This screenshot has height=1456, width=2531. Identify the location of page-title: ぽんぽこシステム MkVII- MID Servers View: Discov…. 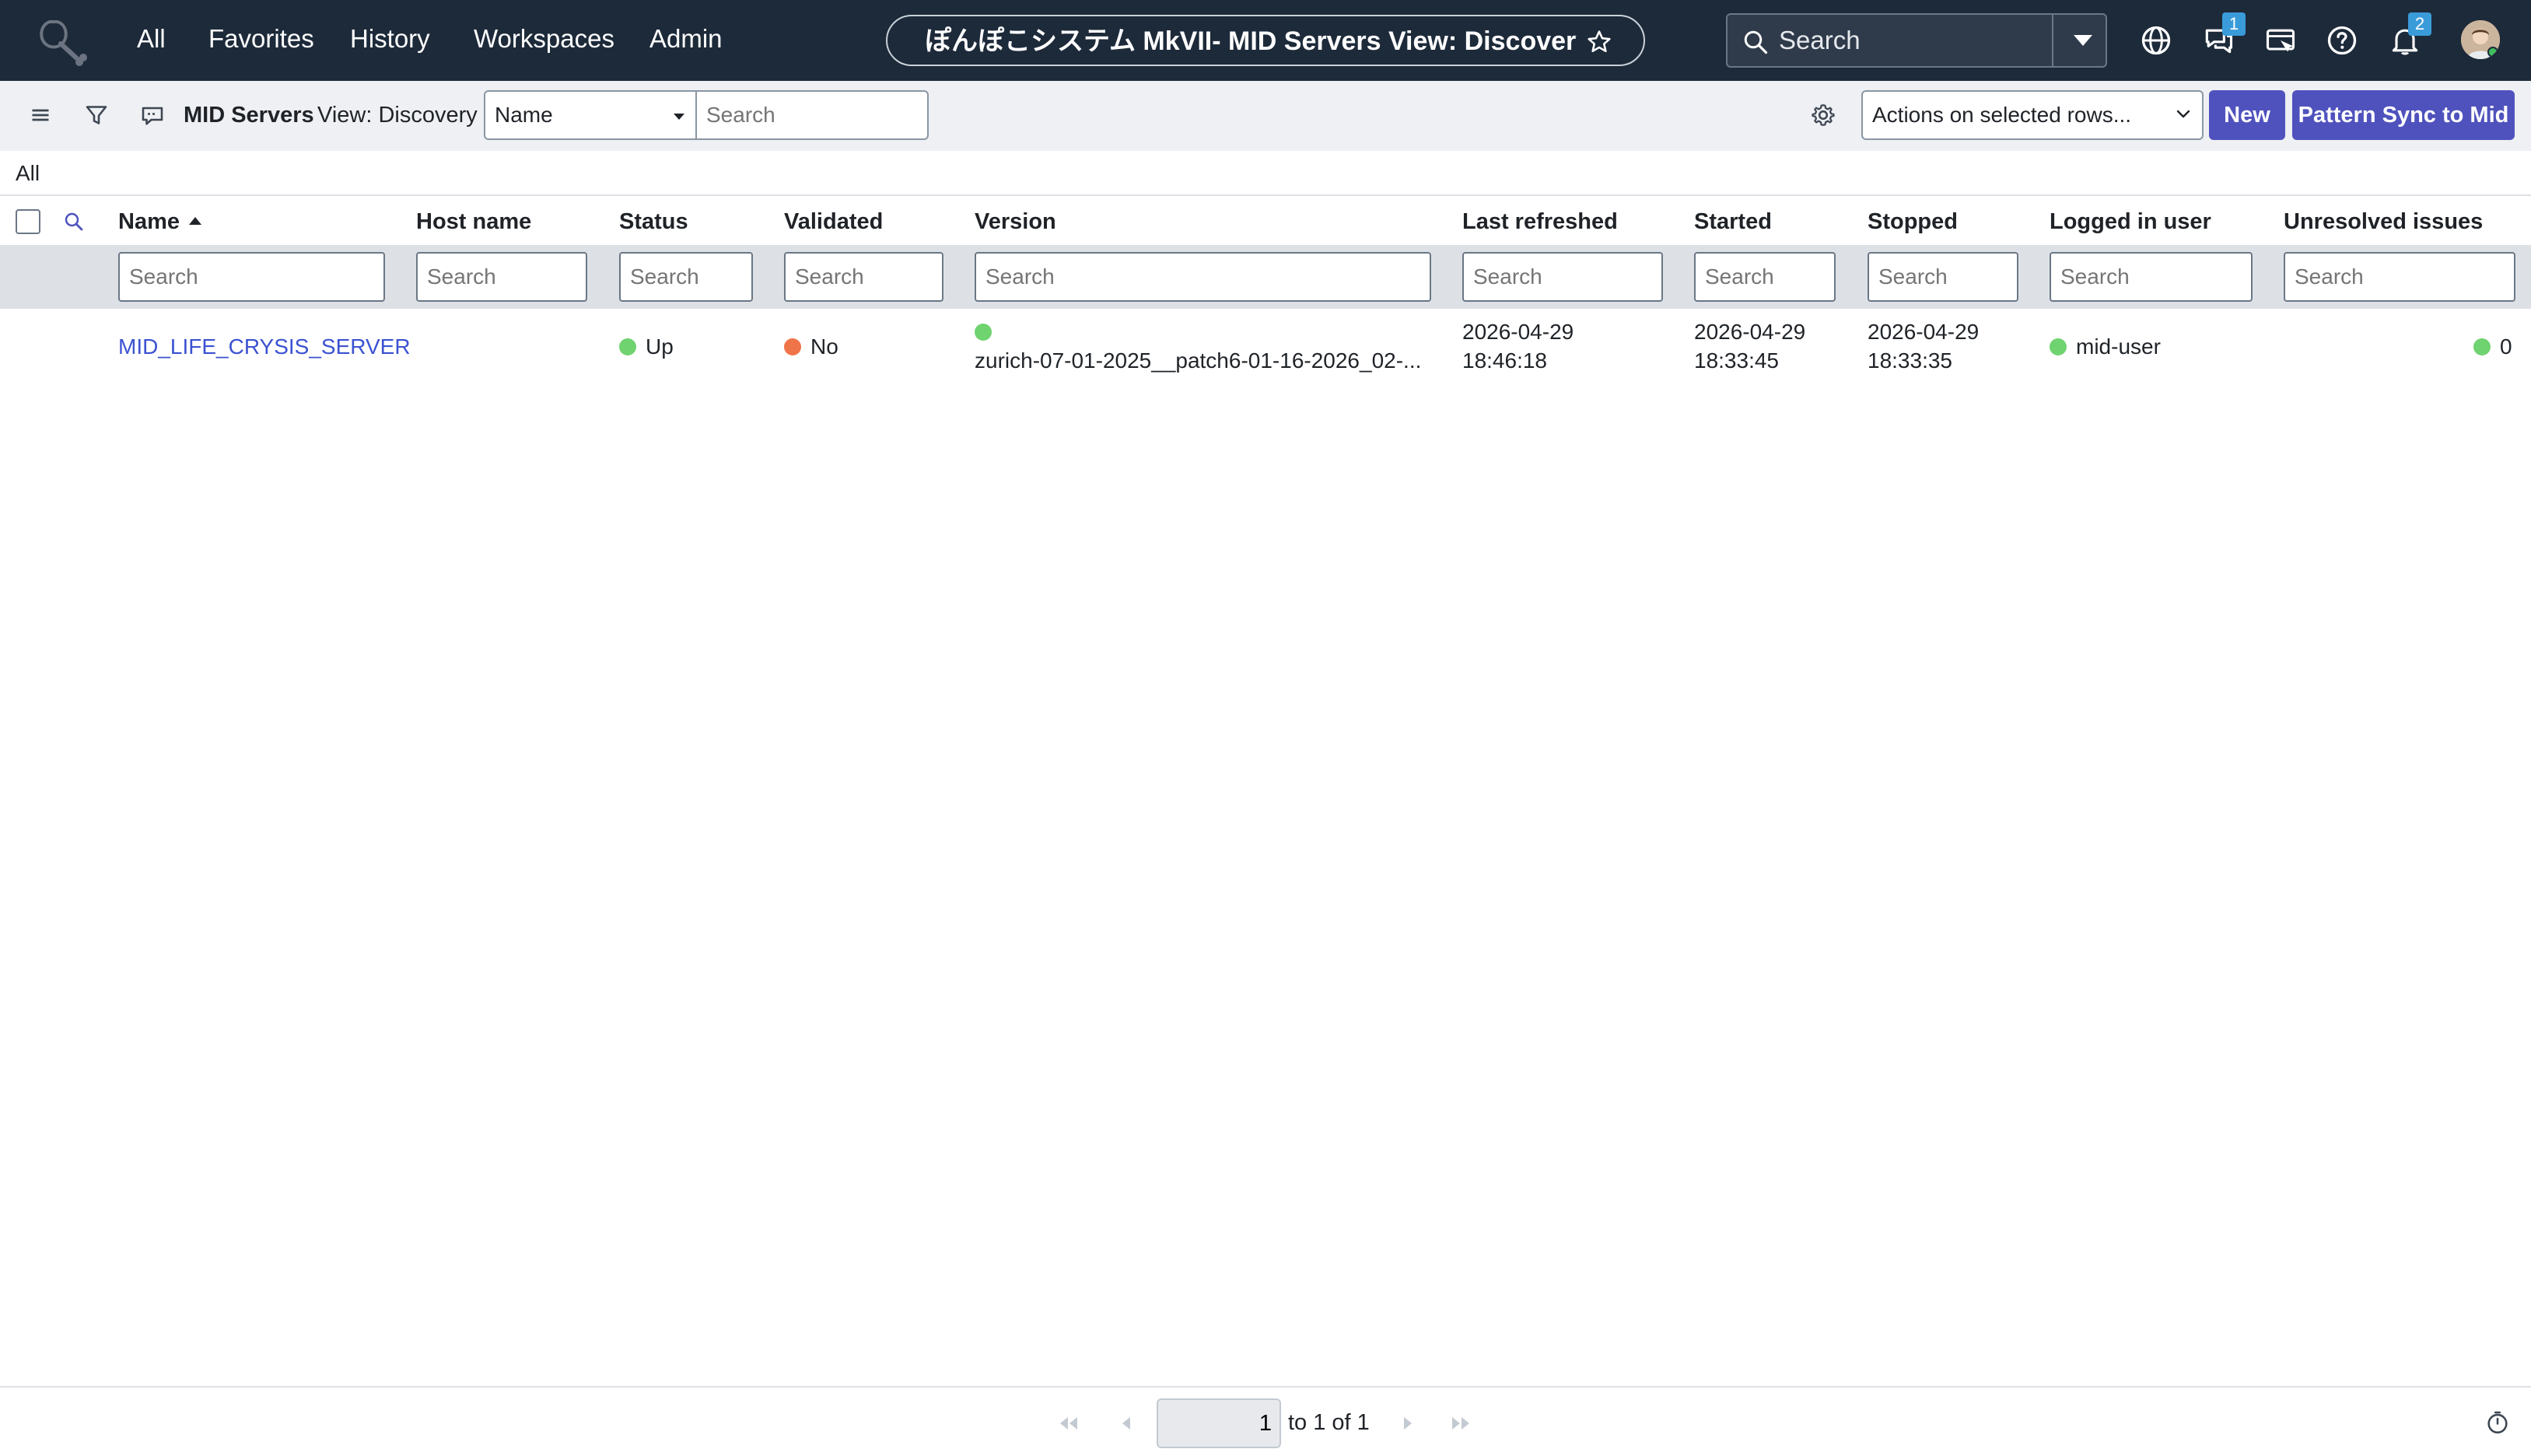
(1251, 41).